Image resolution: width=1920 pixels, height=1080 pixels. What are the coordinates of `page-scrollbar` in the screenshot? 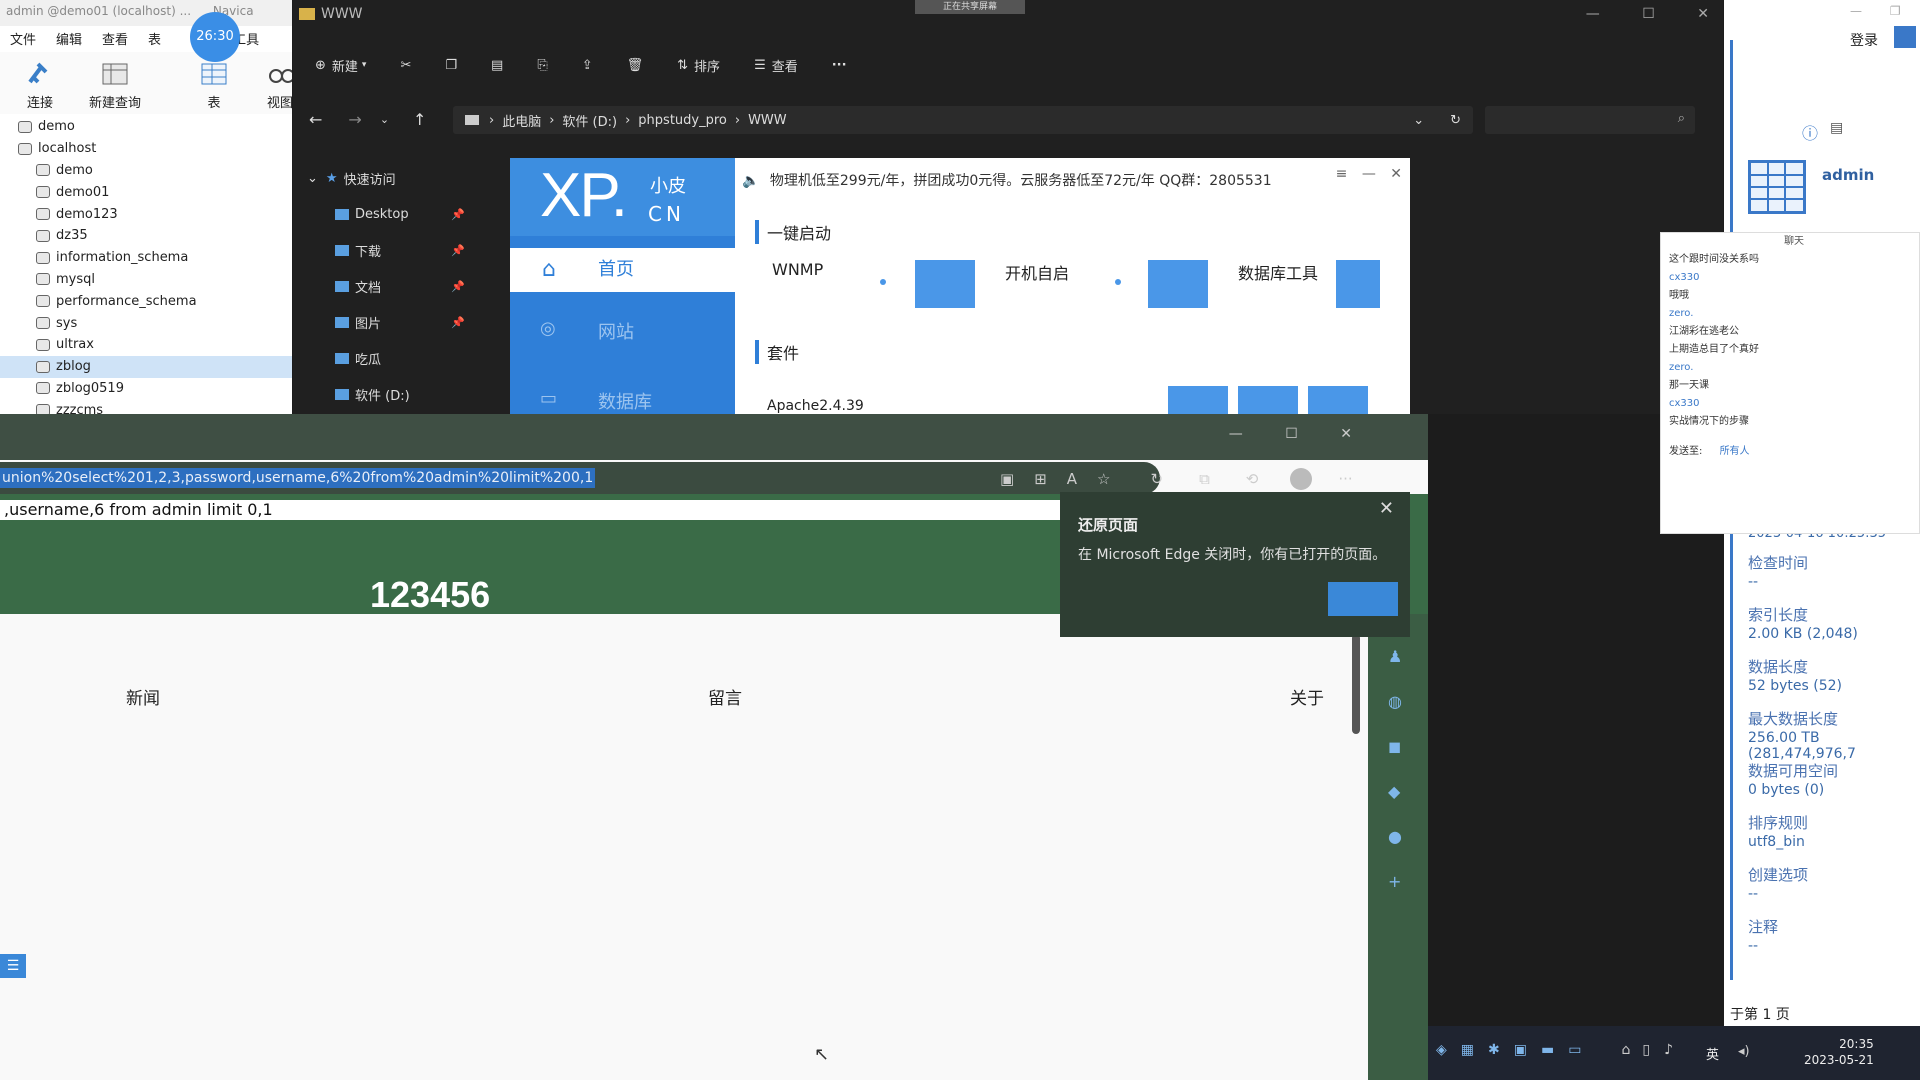 It's located at (1356, 684).